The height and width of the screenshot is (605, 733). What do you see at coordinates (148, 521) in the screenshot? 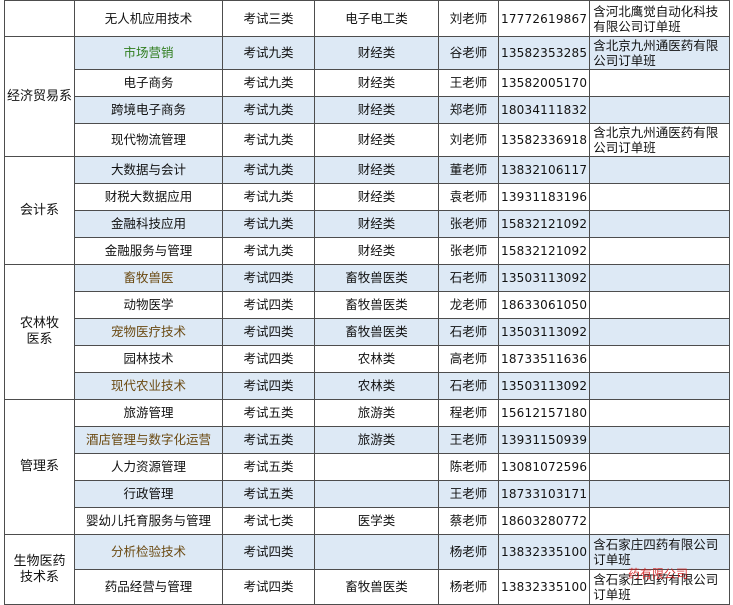
I see `major-cell: 婴幼儿托育服务与管理` at bounding box center [148, 521].